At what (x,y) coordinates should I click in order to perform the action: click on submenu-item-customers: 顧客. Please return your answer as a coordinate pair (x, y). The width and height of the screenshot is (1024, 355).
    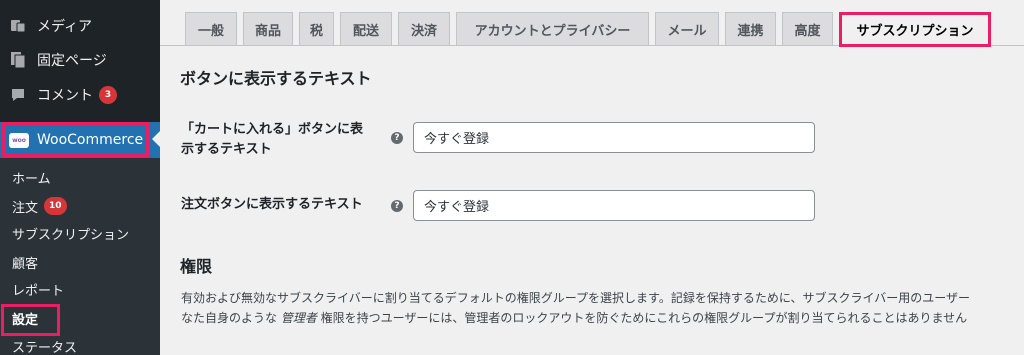
    Looking at the image, I should click on (25, 262).